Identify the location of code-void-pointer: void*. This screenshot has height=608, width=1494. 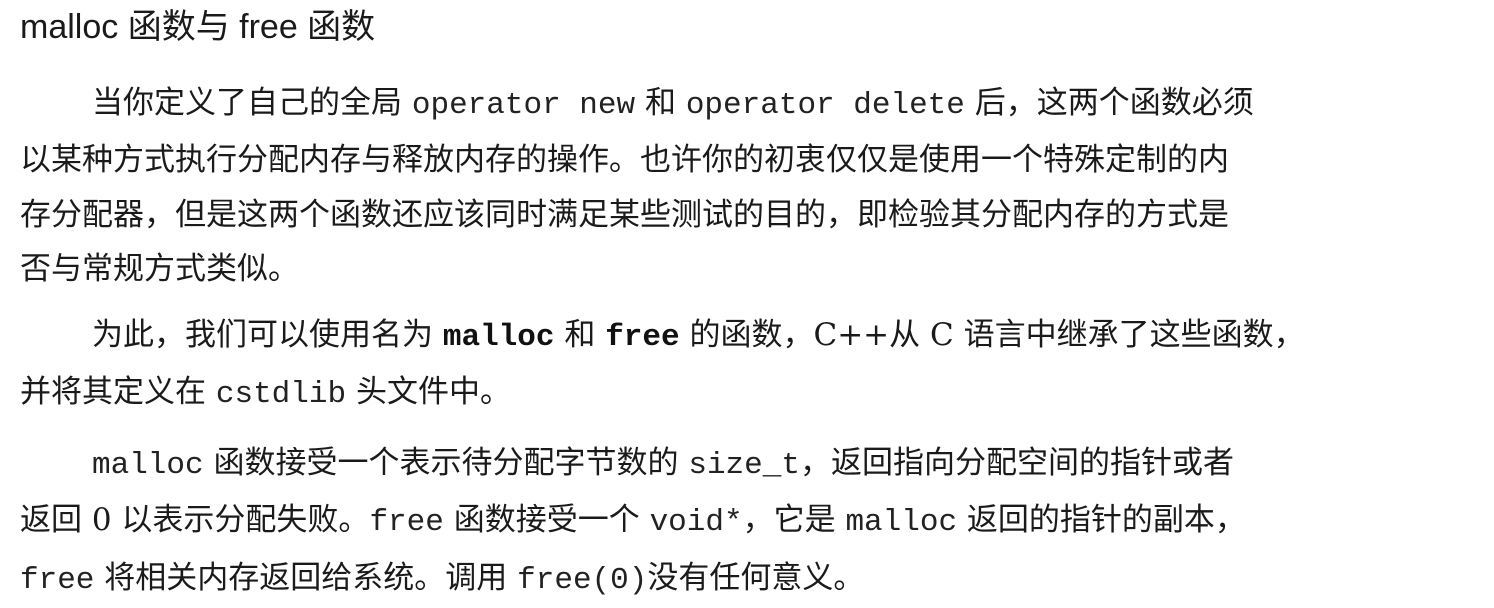
(696, 523).